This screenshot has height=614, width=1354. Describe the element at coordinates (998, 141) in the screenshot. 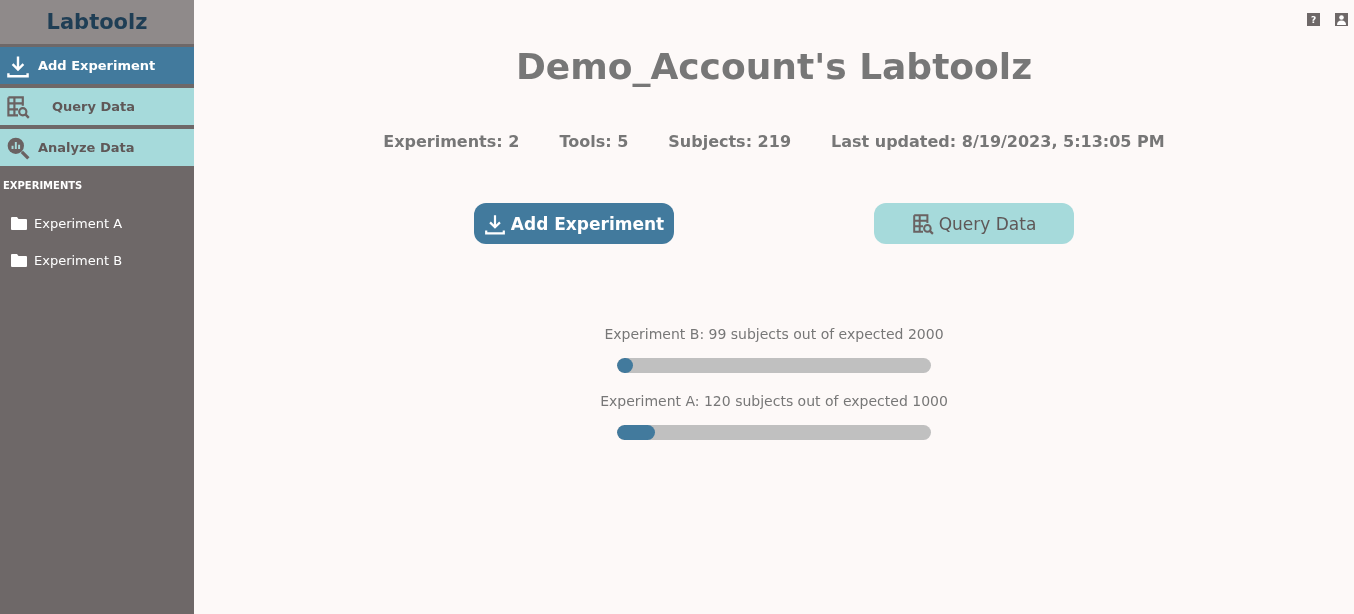

I see `stat-text: Last updated: 8/19/2023, 5:13:05 PM` at that location.